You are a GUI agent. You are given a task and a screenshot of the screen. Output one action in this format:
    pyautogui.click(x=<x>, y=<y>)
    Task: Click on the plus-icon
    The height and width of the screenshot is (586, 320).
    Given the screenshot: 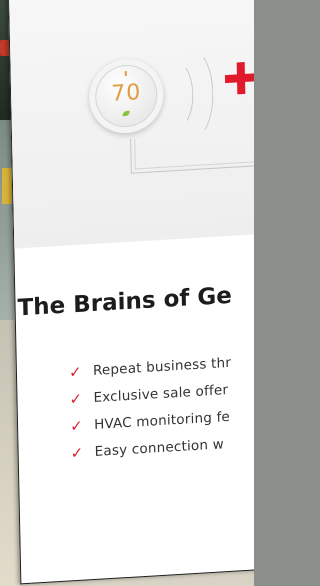 What is the action you would take?
    pyautogui.click(x=237, y=78)
    